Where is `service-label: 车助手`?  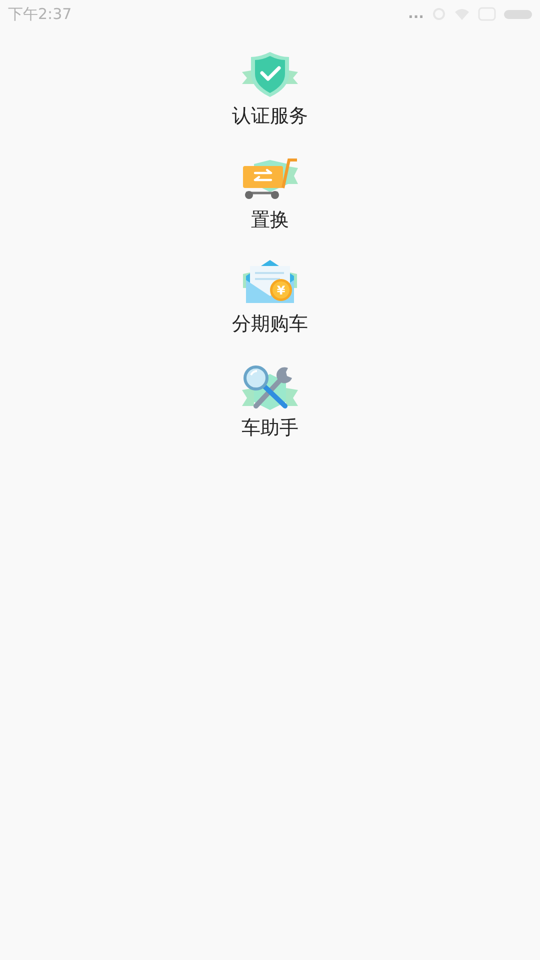
service-label: 车助手 is located at coordinates (270, 428).